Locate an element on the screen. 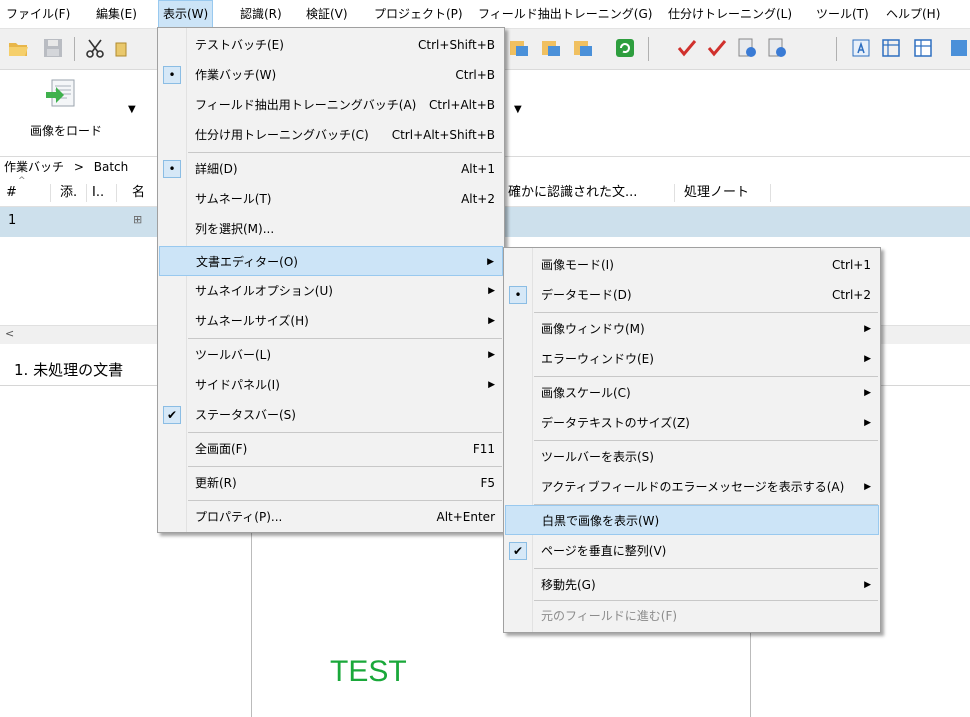 This screenshot has height=717, width=970. menu-help: ヘルプ(H) is located at coordinates (913, 14).